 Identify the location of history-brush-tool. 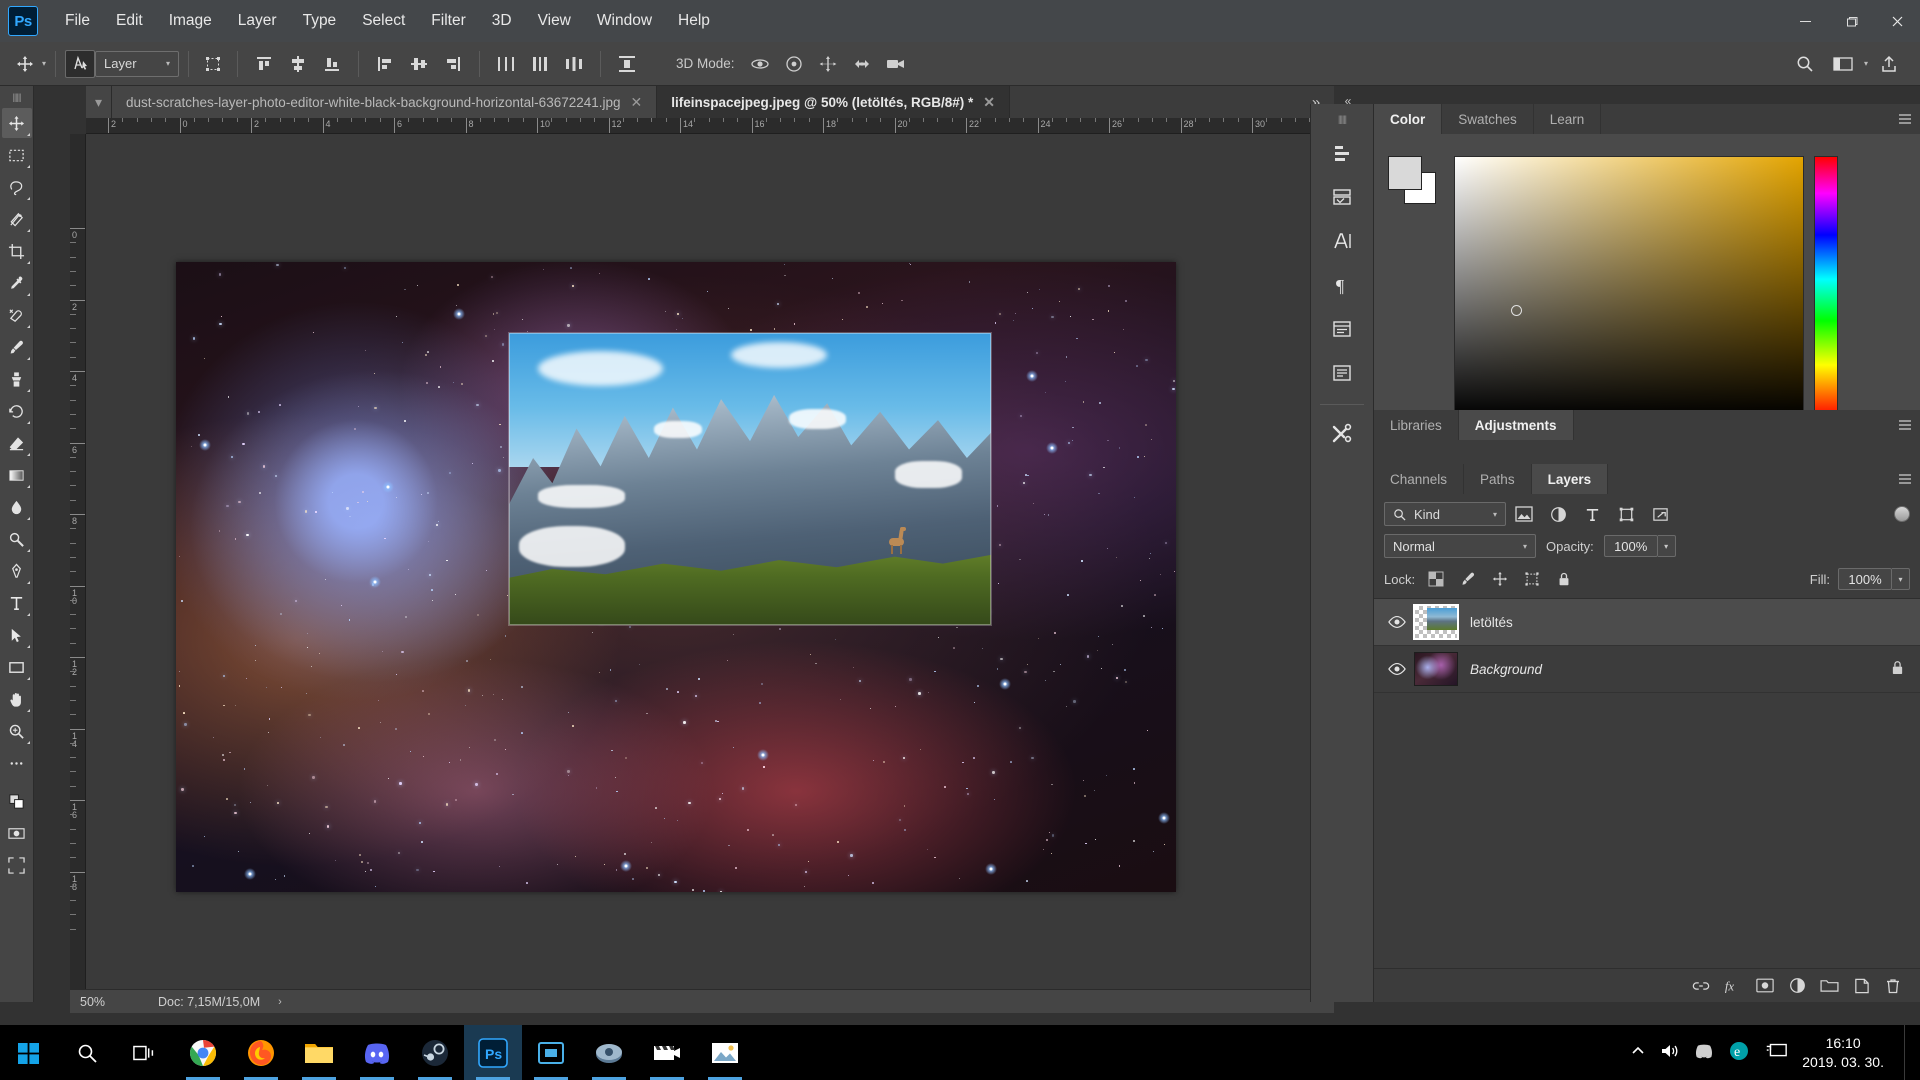
(17, 411).